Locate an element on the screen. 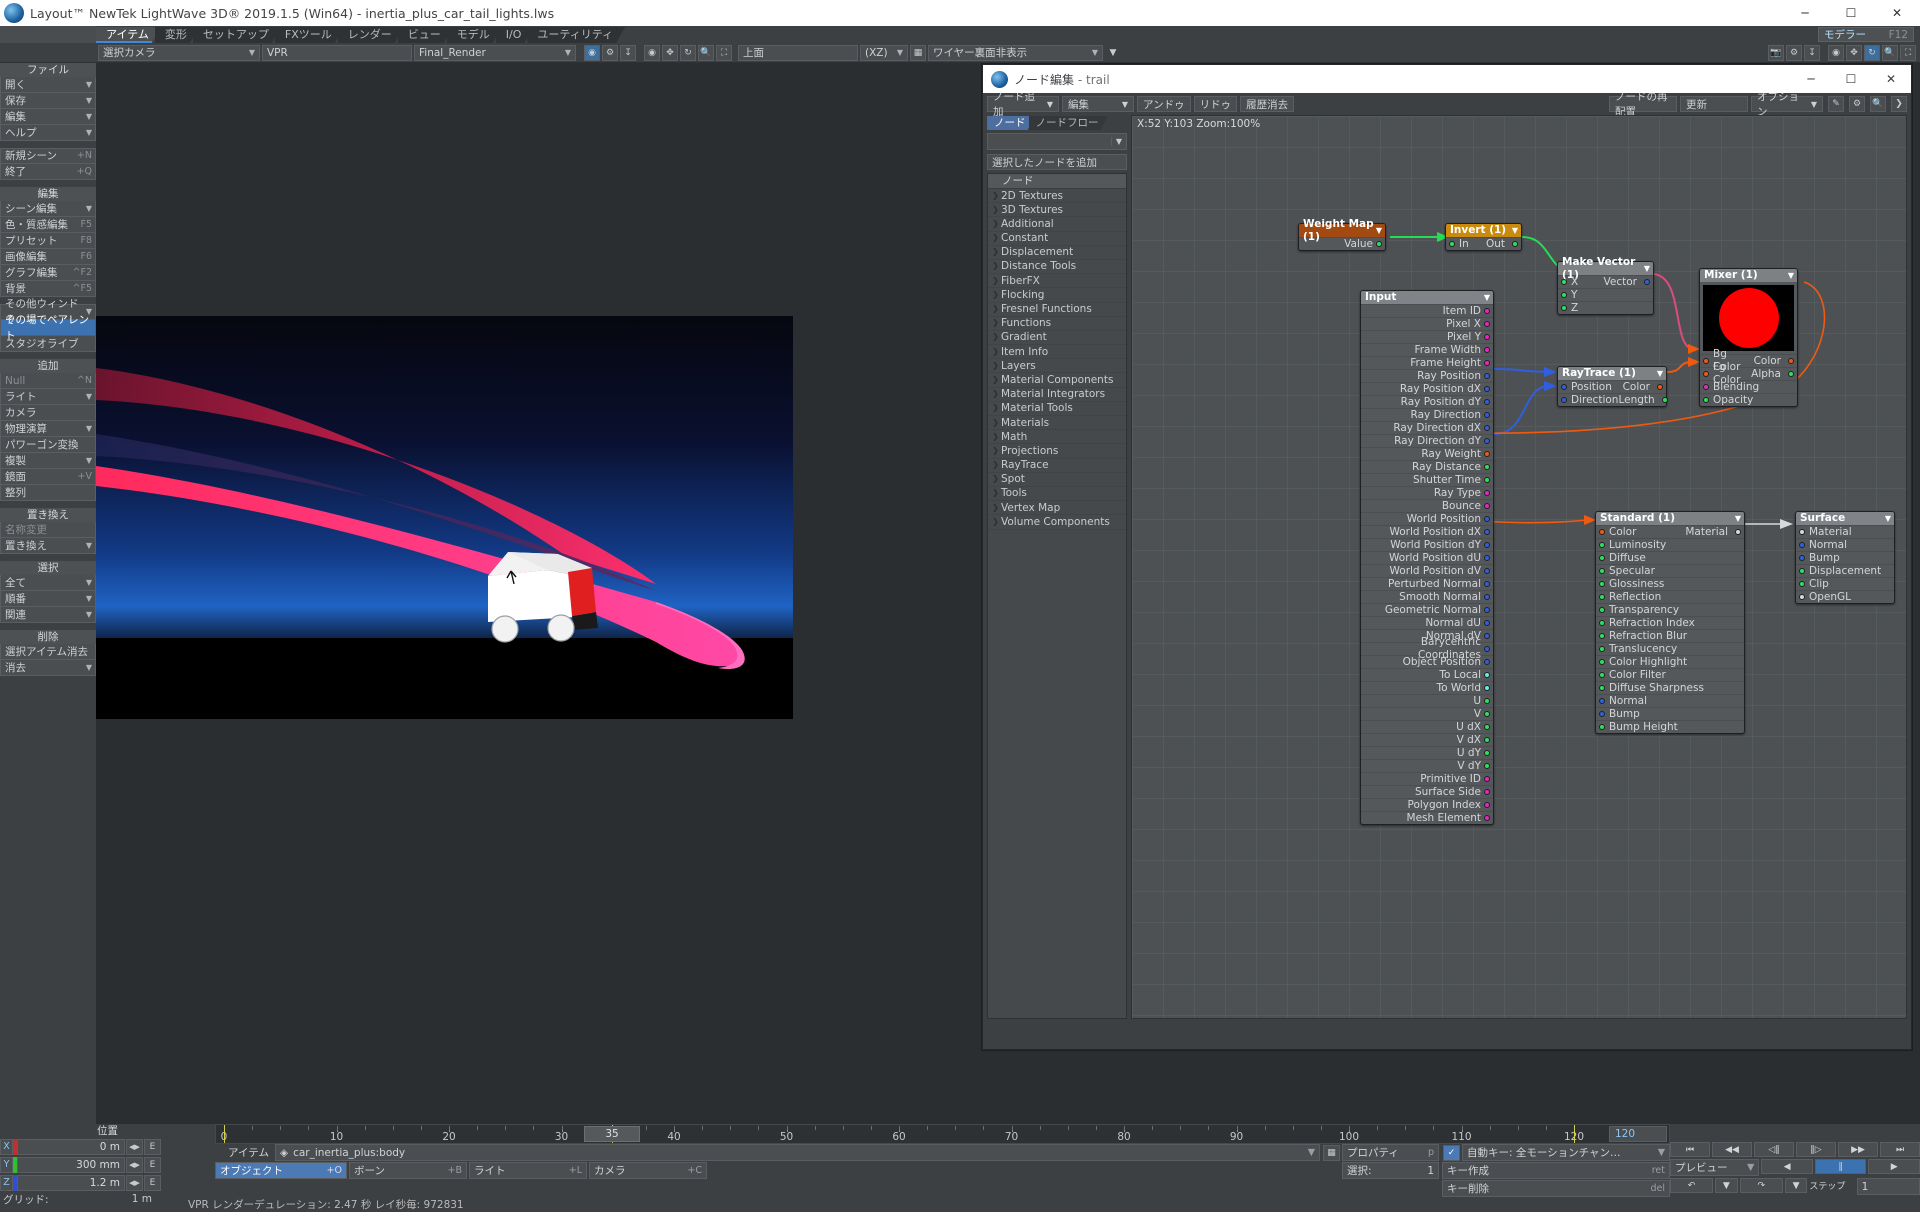 Image resolution: width=1920 pixels, height=1212 pixels. go-end-icon: ⏭ is located at coordinates (1900, 1149).